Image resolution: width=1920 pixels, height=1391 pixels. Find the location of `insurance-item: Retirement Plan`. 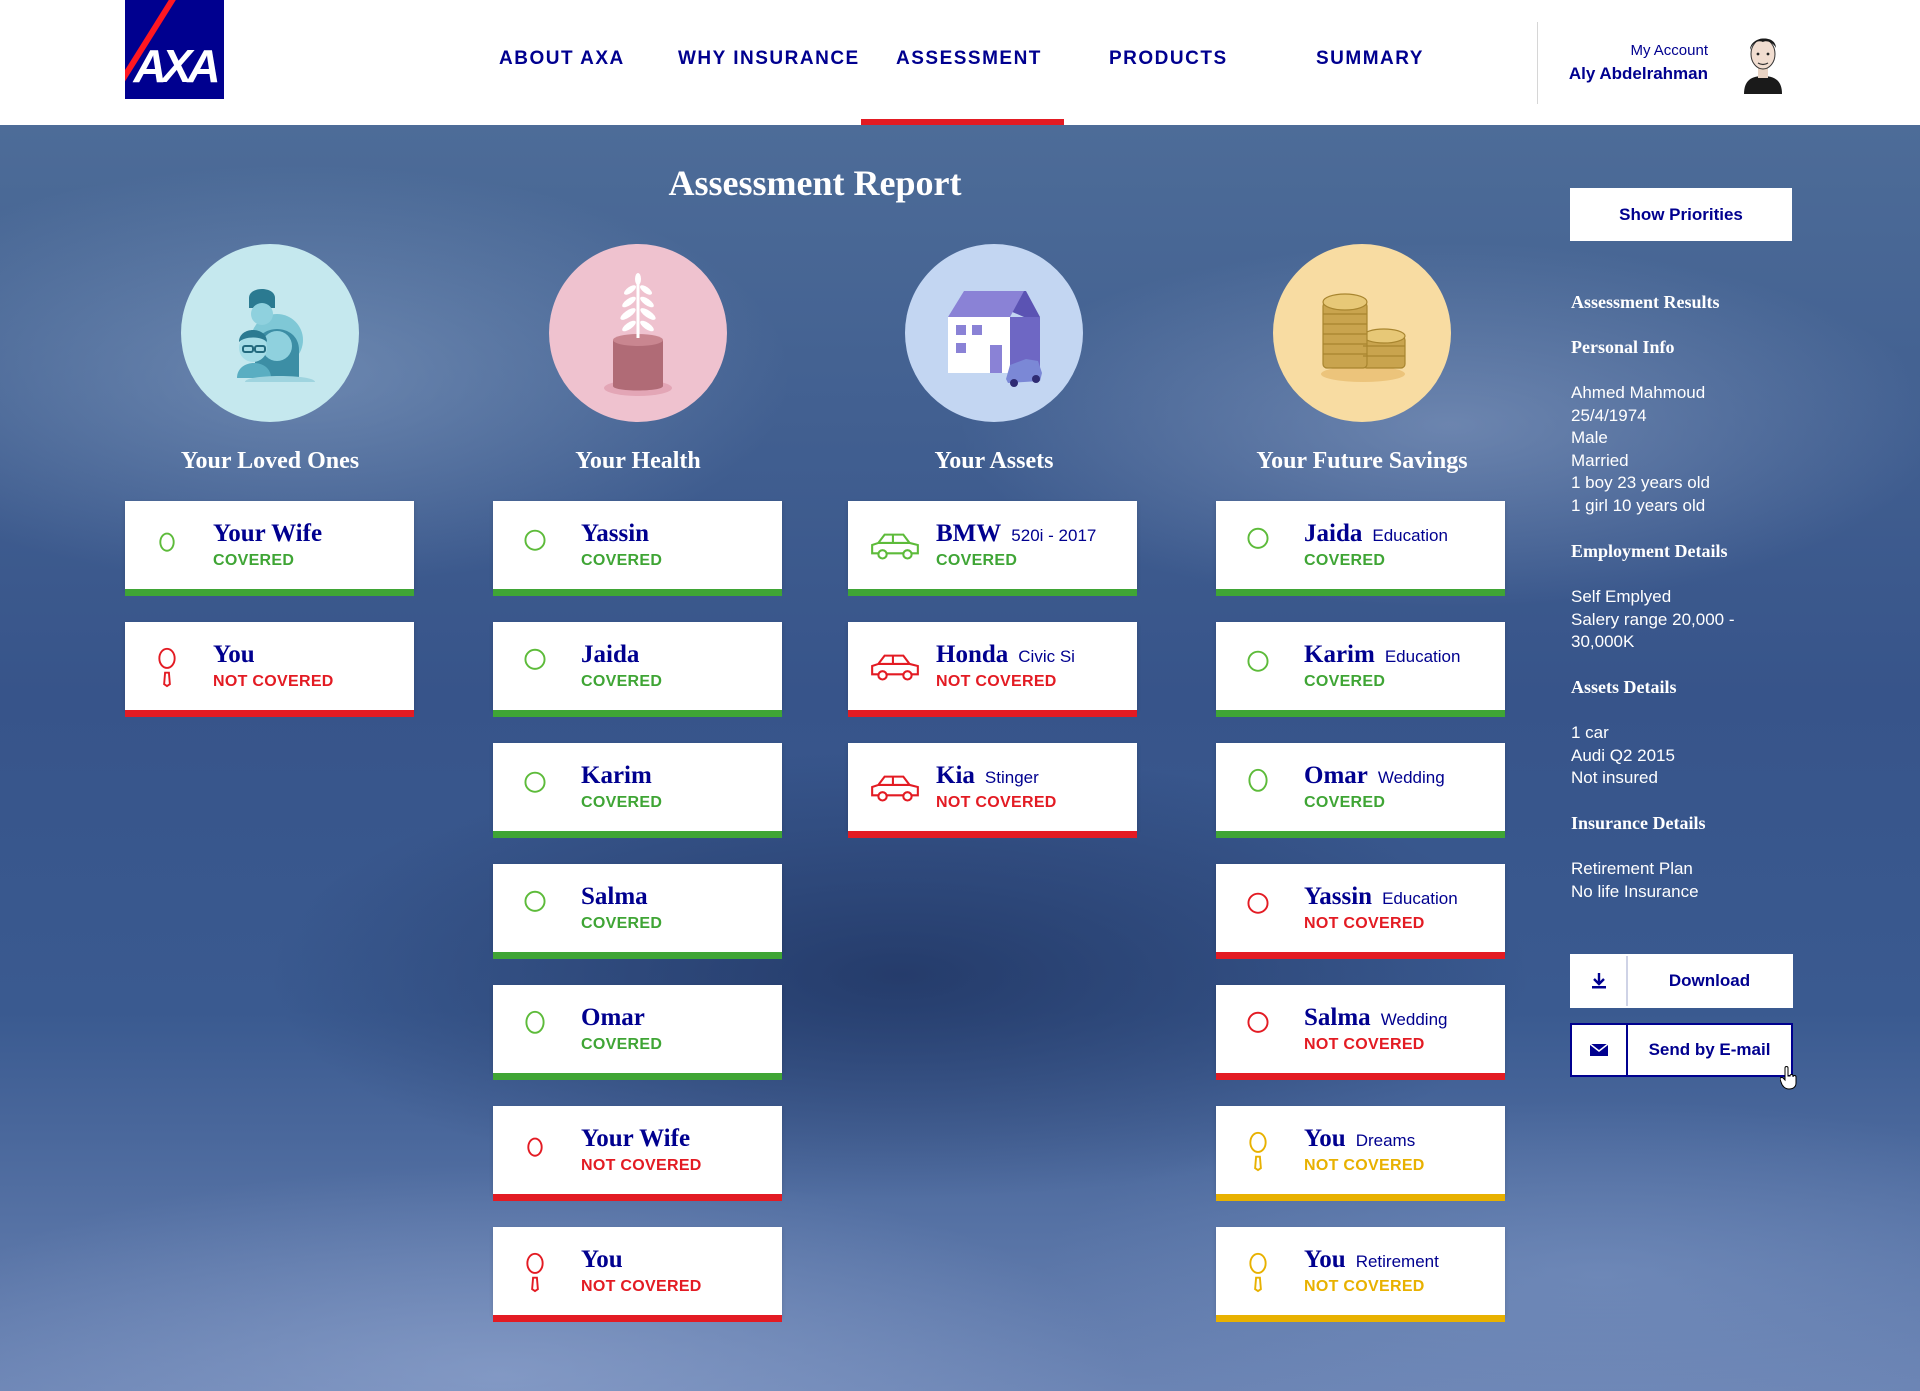

insurance-item: Retirement Plan is located at coordinates (1632, 868).